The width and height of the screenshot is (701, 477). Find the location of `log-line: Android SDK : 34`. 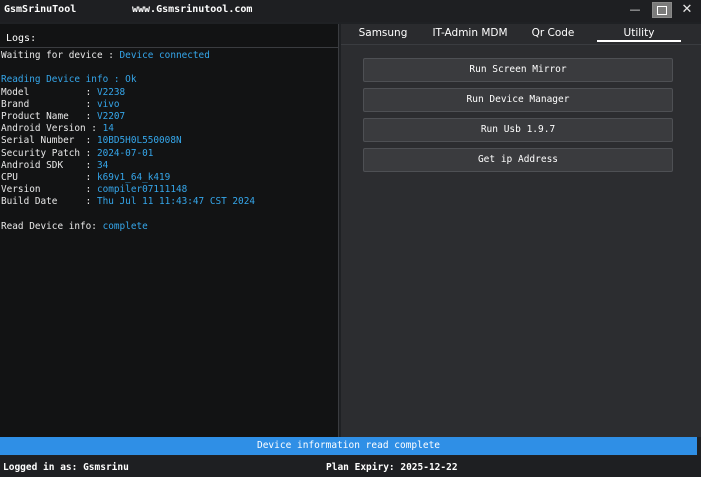

log-line: Android SDK : 34 is located at coordinates (169, 166).